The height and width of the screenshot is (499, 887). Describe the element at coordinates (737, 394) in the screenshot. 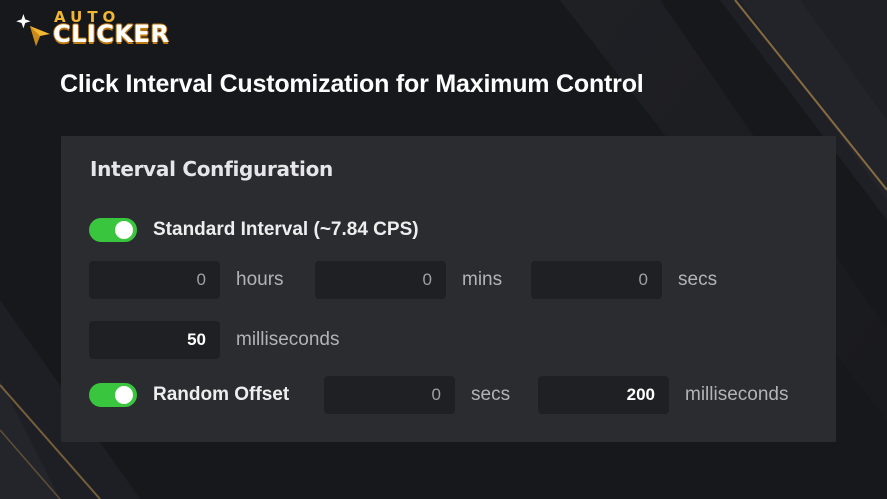

I see `random-milliseconds-label: milliseconds` at that location.